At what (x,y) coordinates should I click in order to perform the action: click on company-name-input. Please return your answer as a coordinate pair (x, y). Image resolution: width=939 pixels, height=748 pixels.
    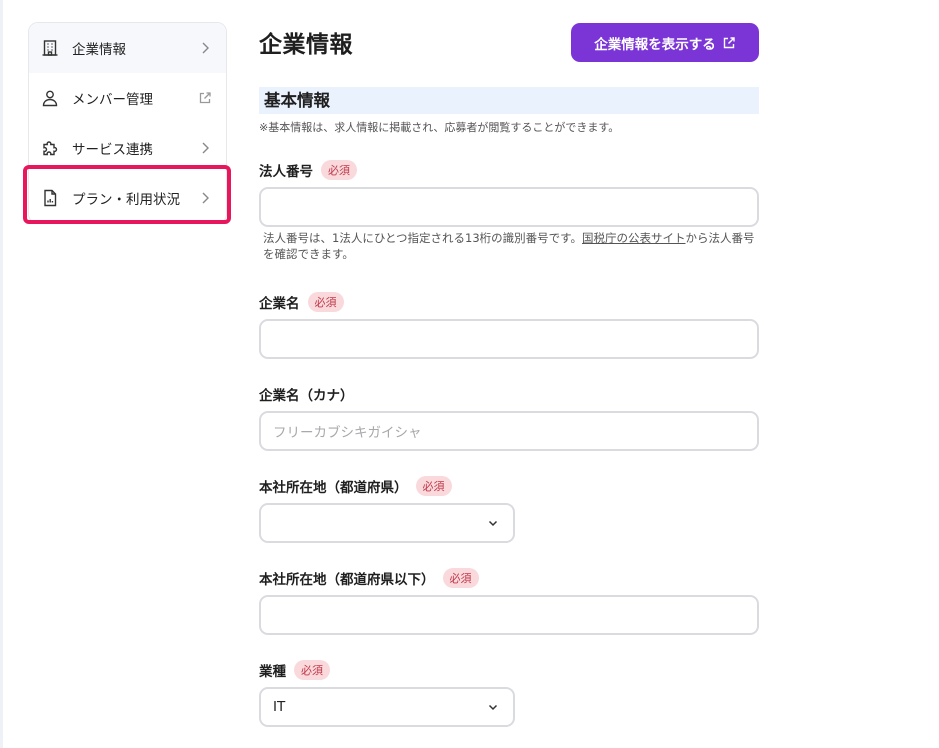
    Looking at the image, I should click on (509, 339).